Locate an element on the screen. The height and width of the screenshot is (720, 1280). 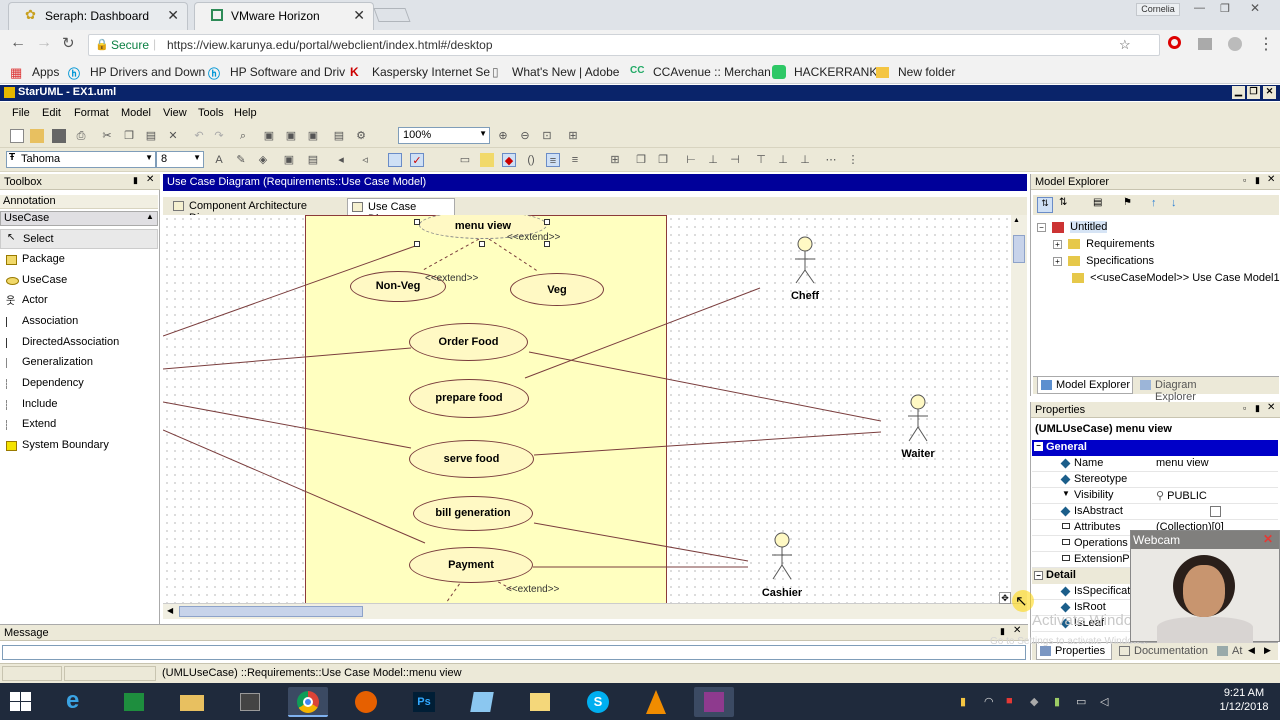
minimize-icon: — is located at coordinates (1199, 8).